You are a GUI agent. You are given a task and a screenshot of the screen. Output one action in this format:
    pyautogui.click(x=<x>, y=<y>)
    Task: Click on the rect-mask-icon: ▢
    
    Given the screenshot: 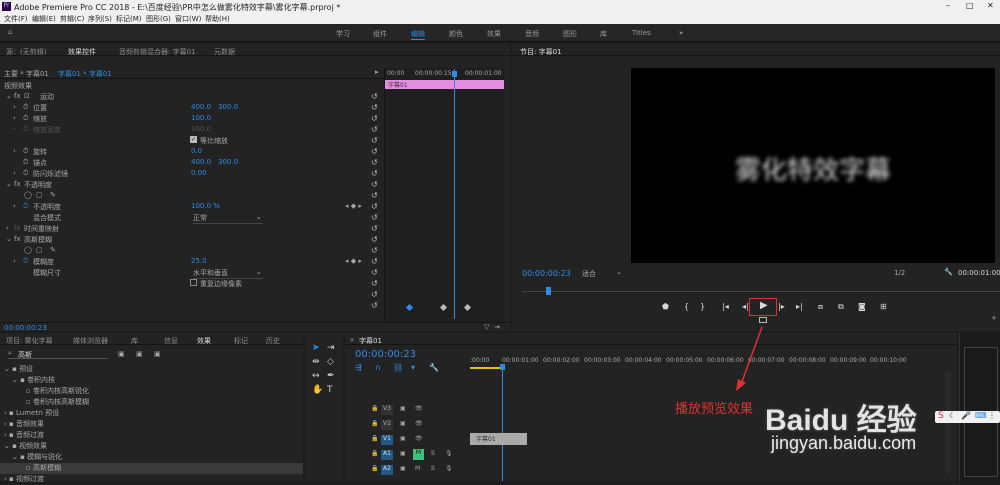 What is the action you would take?
    pyautogui.click(x=39, y=195)
    